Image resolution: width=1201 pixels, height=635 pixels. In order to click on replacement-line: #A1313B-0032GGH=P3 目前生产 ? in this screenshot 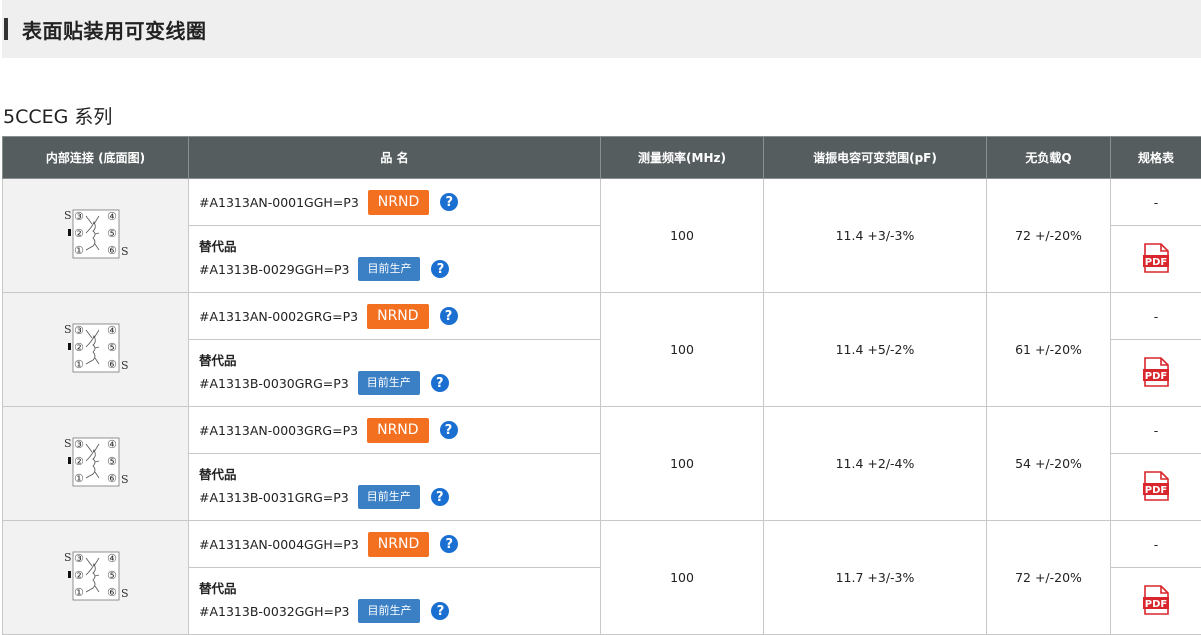, I will do `click(399, 611)`.